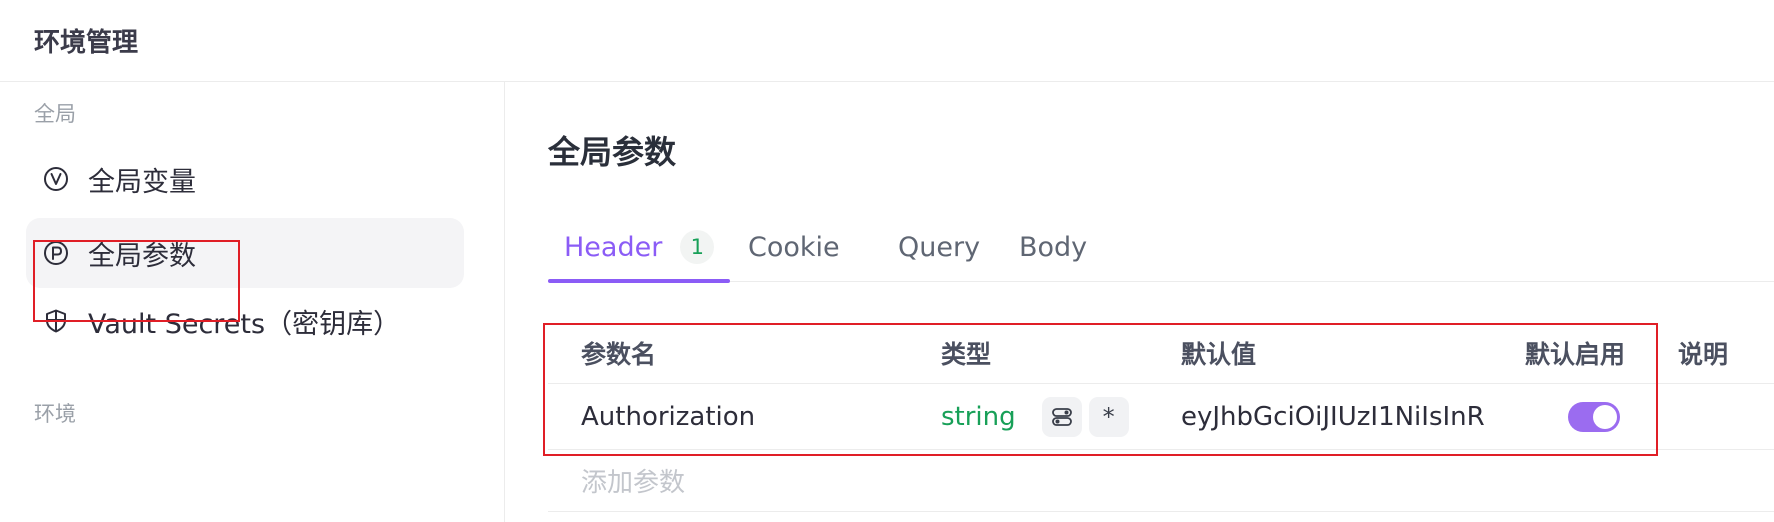 The width and height of the screenshot is (1774, 522). What do you see at coordinates (55, 414) in the screenshot?
I see `sidebar-section-env: 环境` at bounding box center [55, 414].